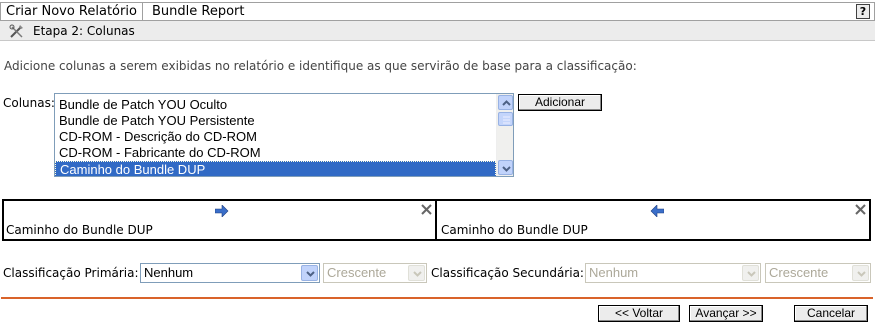  What do you see at coordinates (614, 272) in the screenshot?
I see `secondary-sort-value: Nenhum` at bounding box center [614, 272].